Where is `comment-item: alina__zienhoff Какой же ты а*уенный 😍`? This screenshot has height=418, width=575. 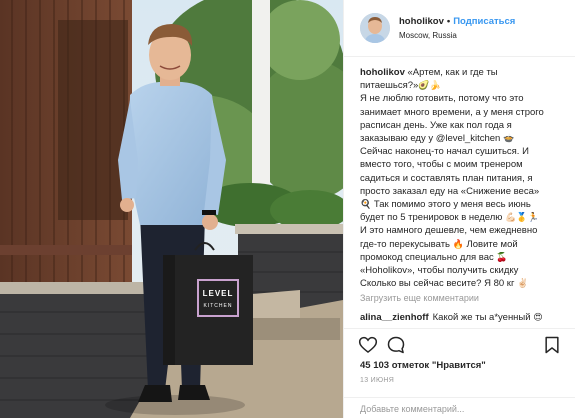
comment-item: alina__zienhoff Какой же ты а*уенный 😍 is located at coordinates (451, 317).